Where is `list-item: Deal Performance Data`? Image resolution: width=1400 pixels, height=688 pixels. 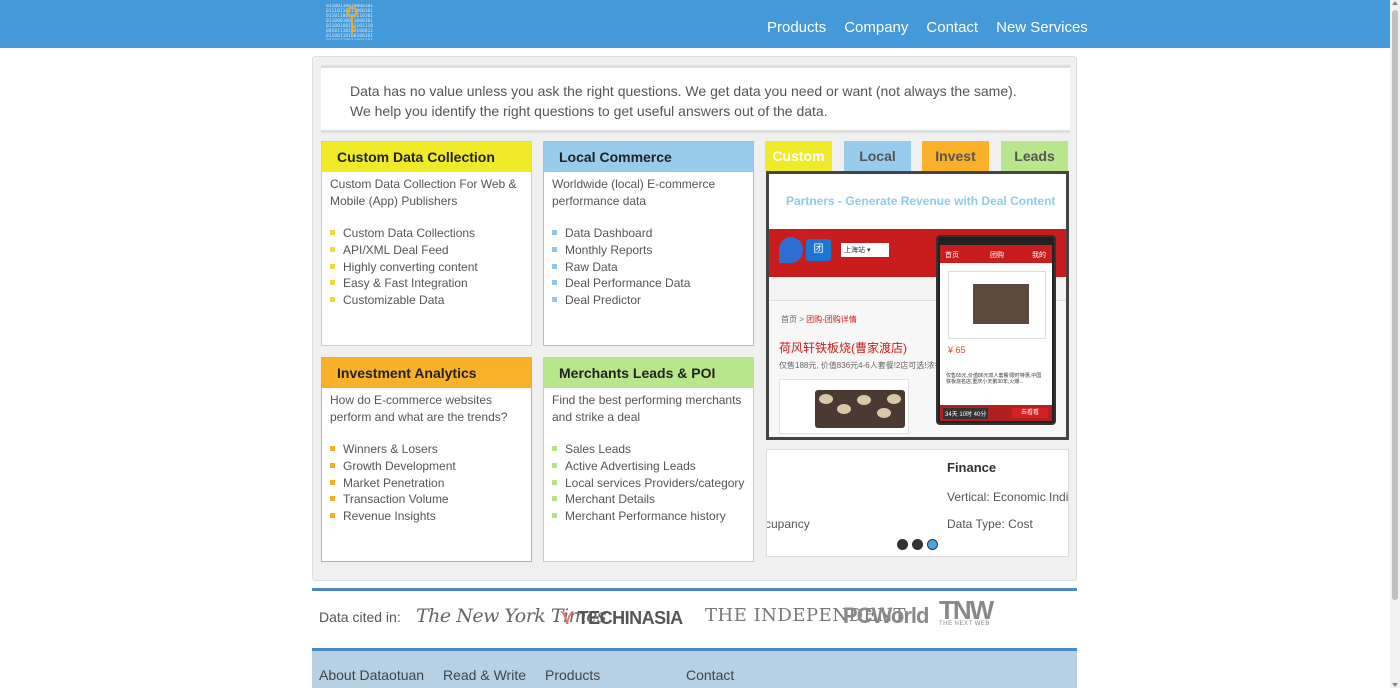
list-item: Deal Performance Data is located at coordinates (652, 283).